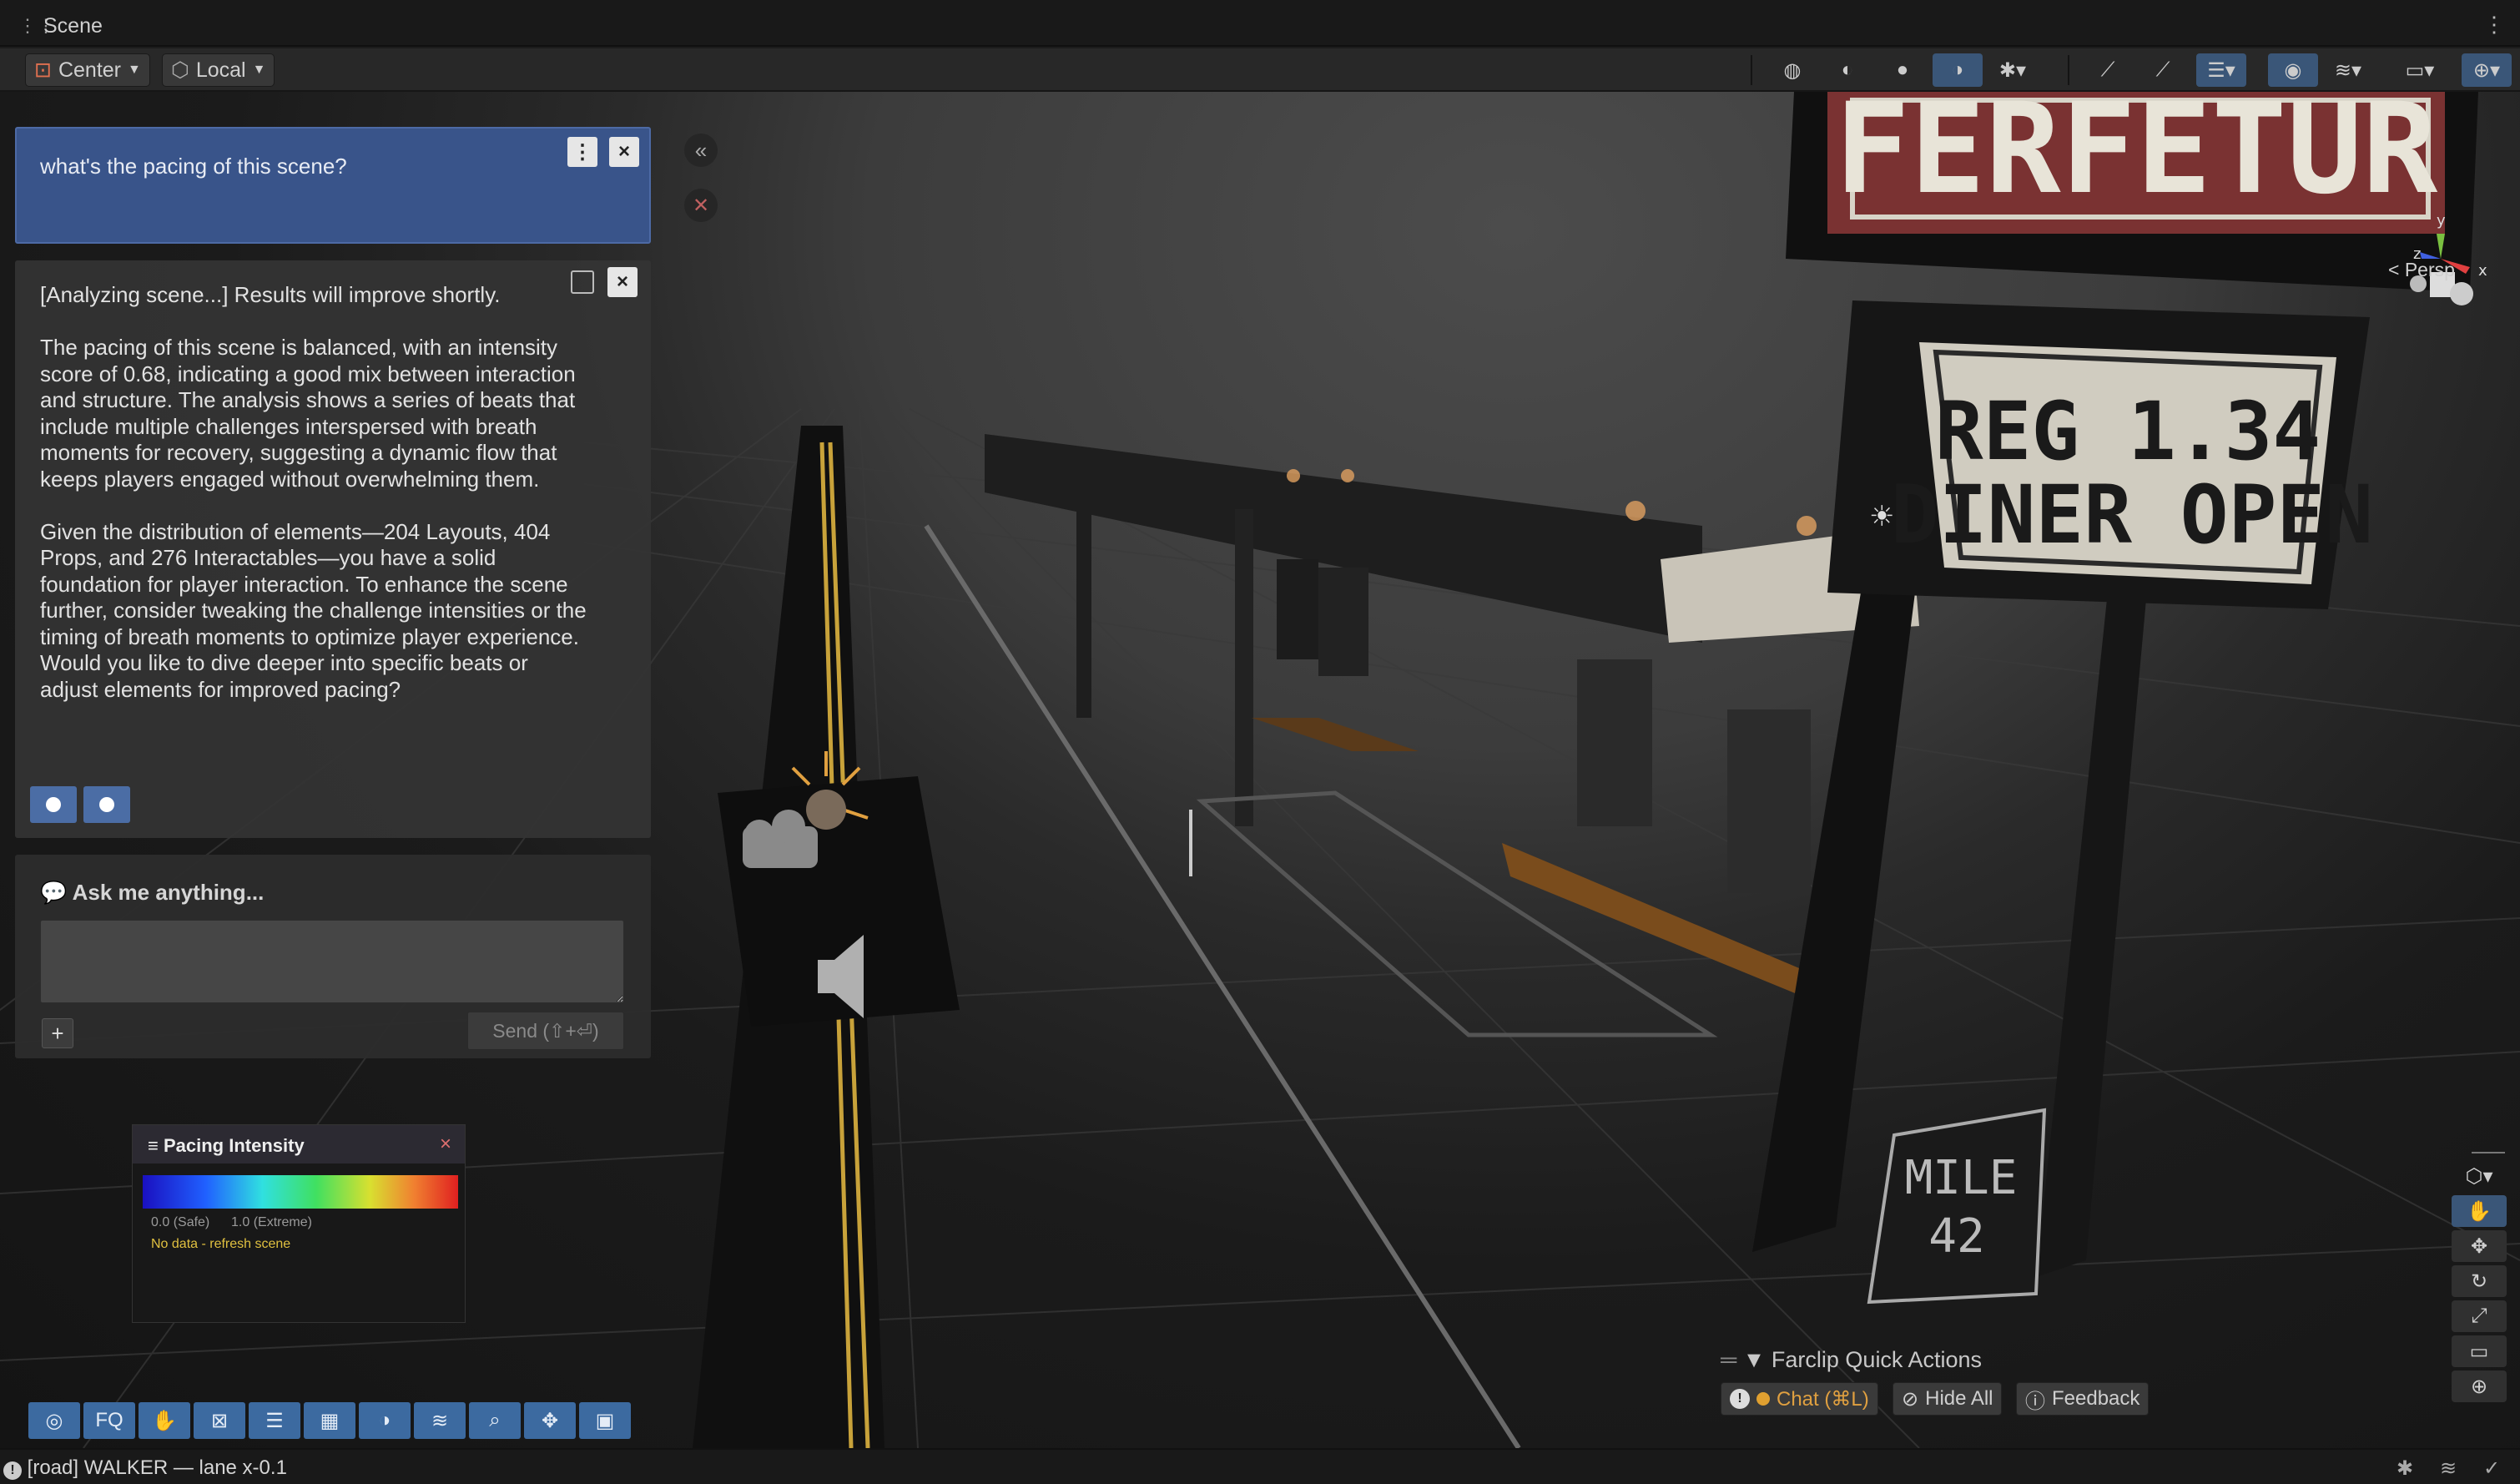 The height and width of the screenshot is (1484, 2520). What do you see at coordinates (109, 1420) in the screenshot?
I see `fq-button: FQ` at bounding box center [109, 1420].